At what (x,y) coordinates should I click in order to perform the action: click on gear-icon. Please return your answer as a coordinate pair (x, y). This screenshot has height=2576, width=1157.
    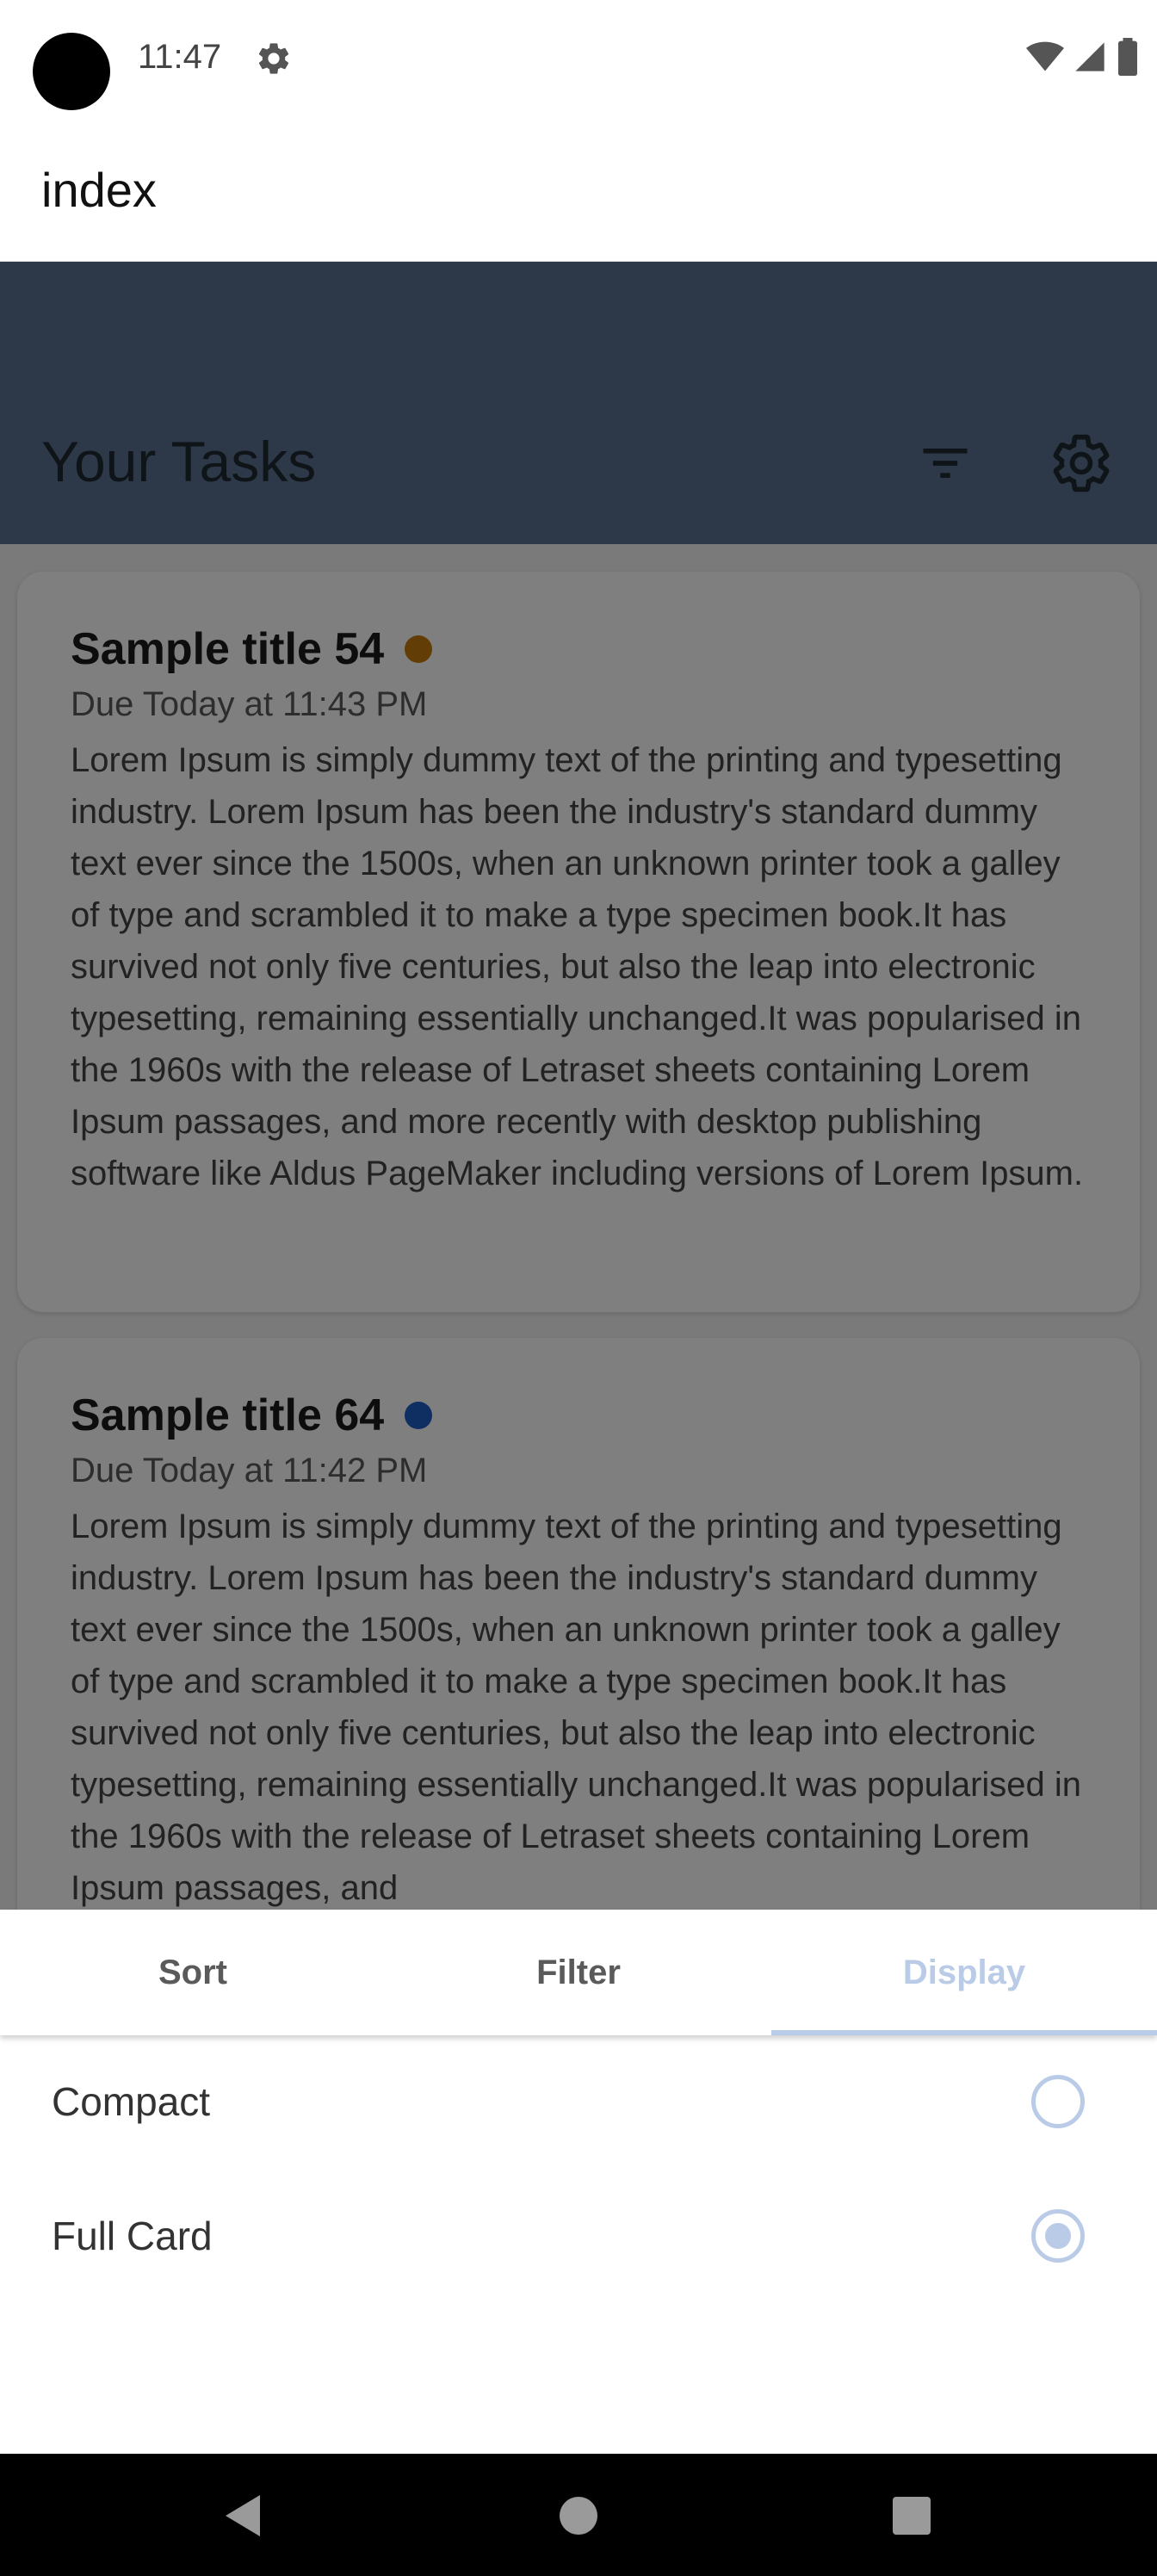
    Looking at the image, I should click on (273, 59).